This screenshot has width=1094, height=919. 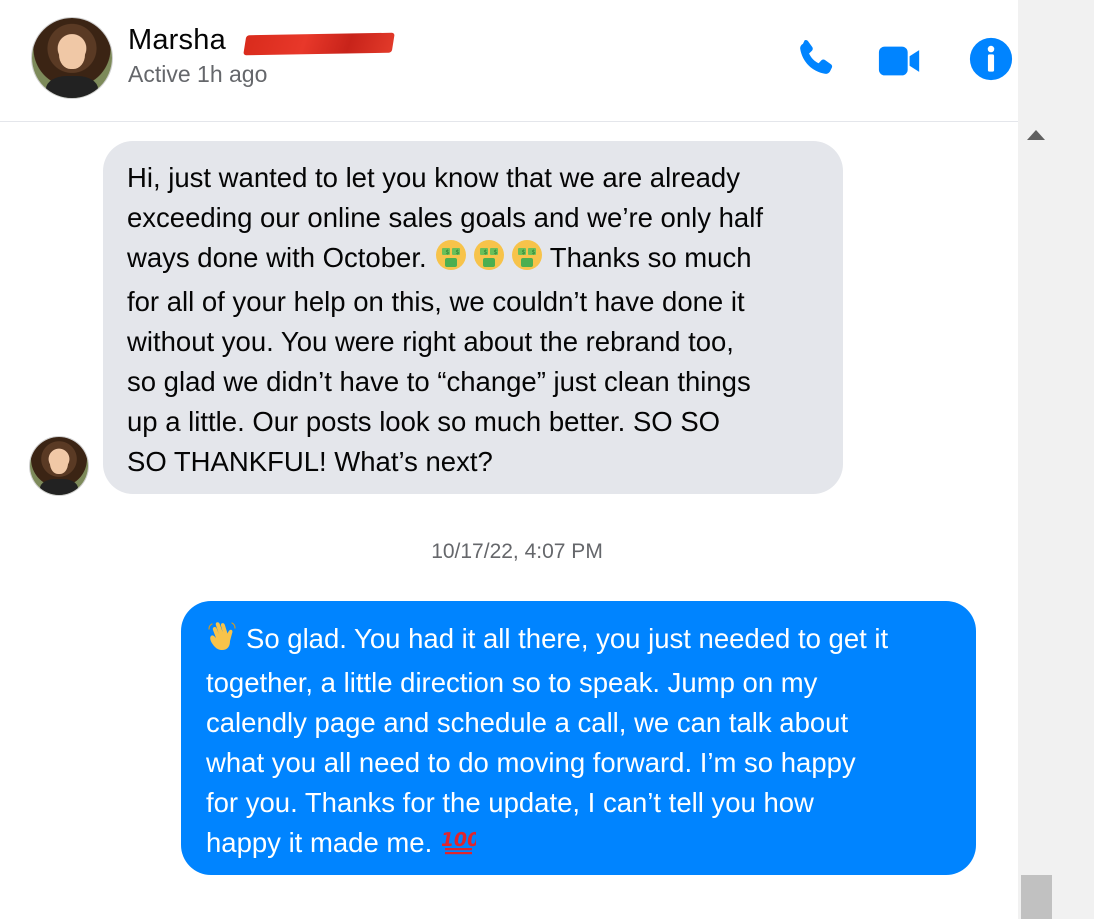 I want to click on waving-hand-icon, so click(x=222, y=641).